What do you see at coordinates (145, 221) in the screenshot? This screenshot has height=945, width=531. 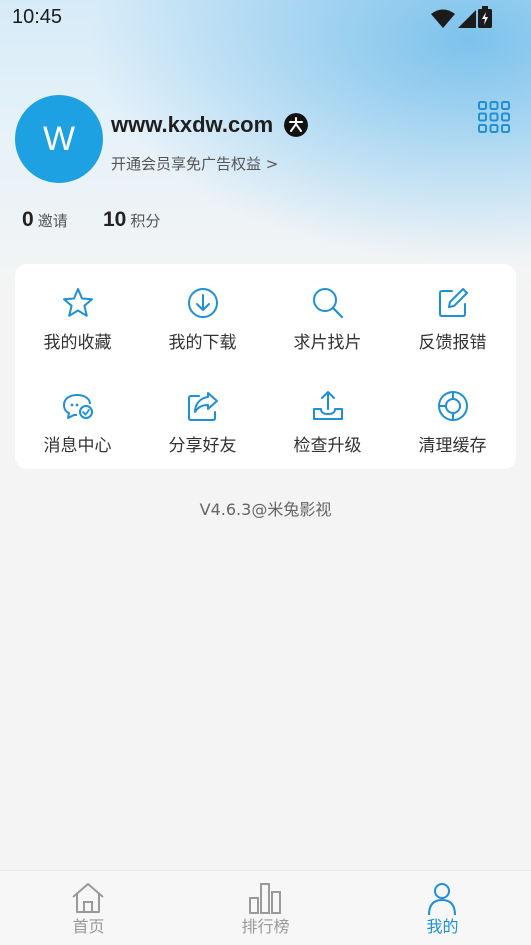 I see `points-label: 积分` at bounding box center [145, 221].